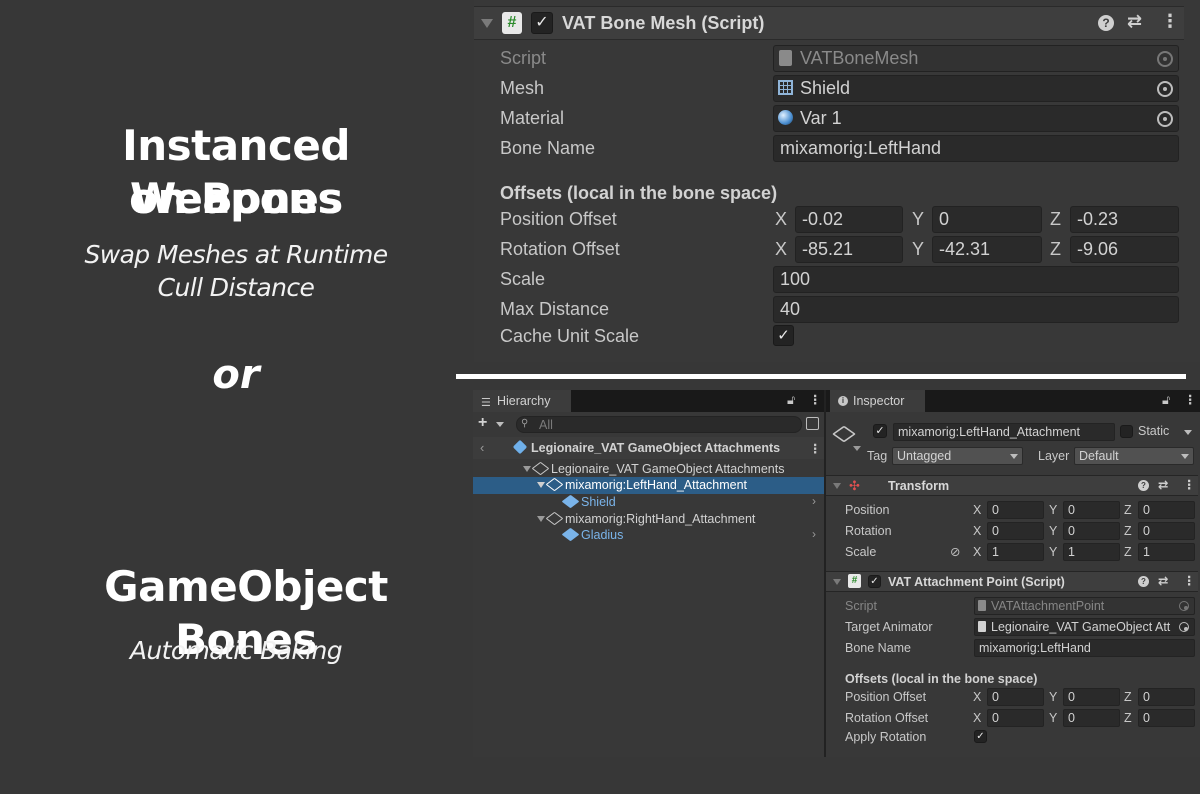  What do you see at coordinates (659, 424) in the screenshot?
I see `hierarchy-search-input: All` at bounding box center [659, 424].